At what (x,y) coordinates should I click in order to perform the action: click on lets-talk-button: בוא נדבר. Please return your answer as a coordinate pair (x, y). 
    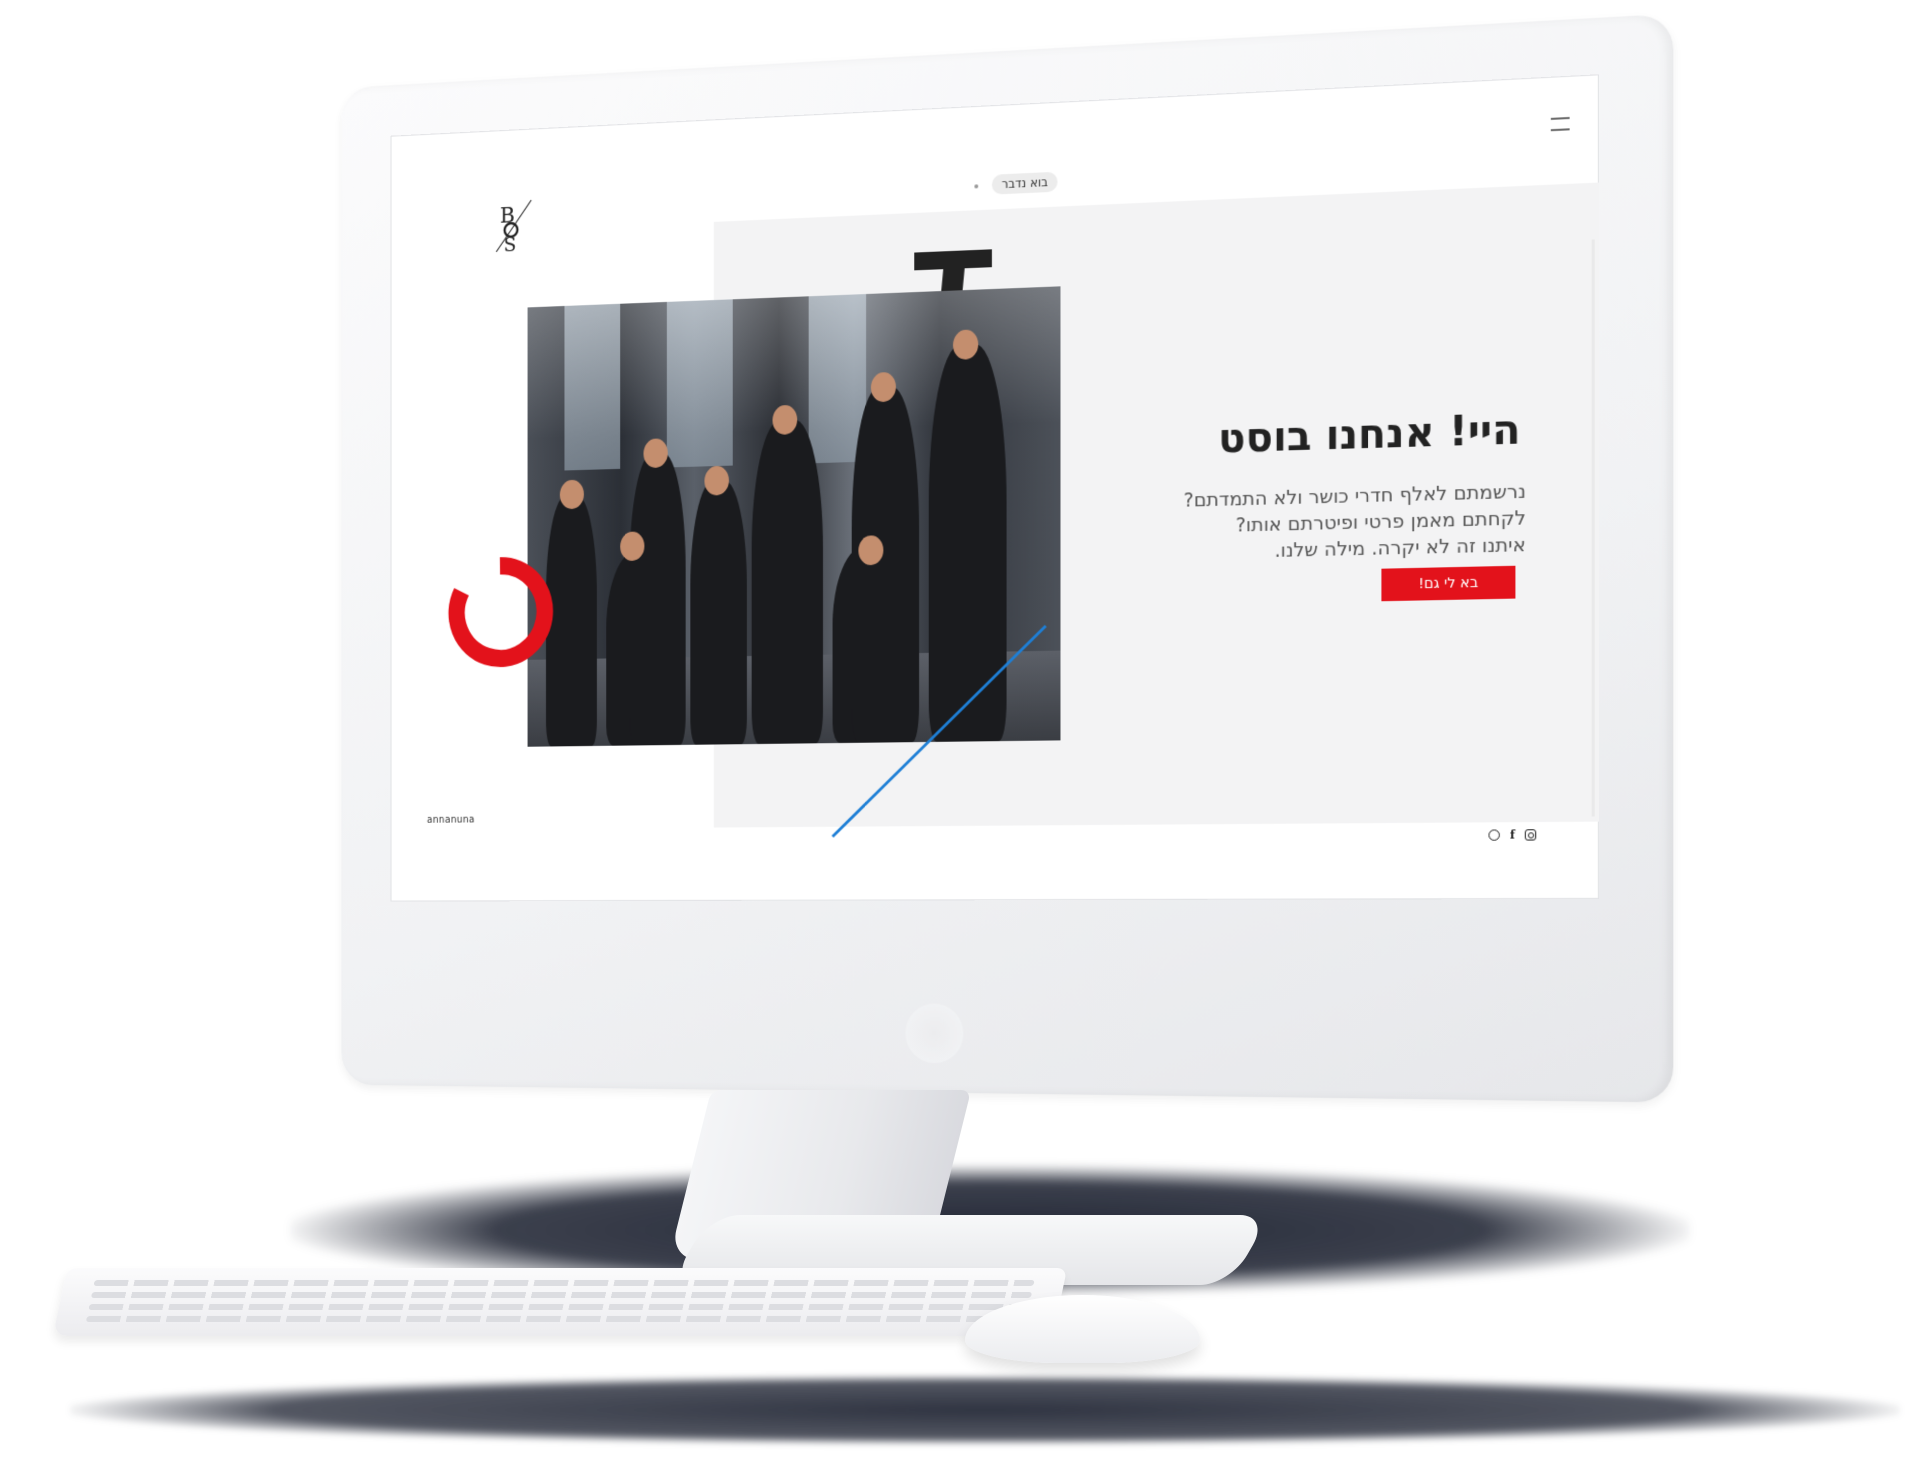
    Looking at the image, I should click on (1025, 183).